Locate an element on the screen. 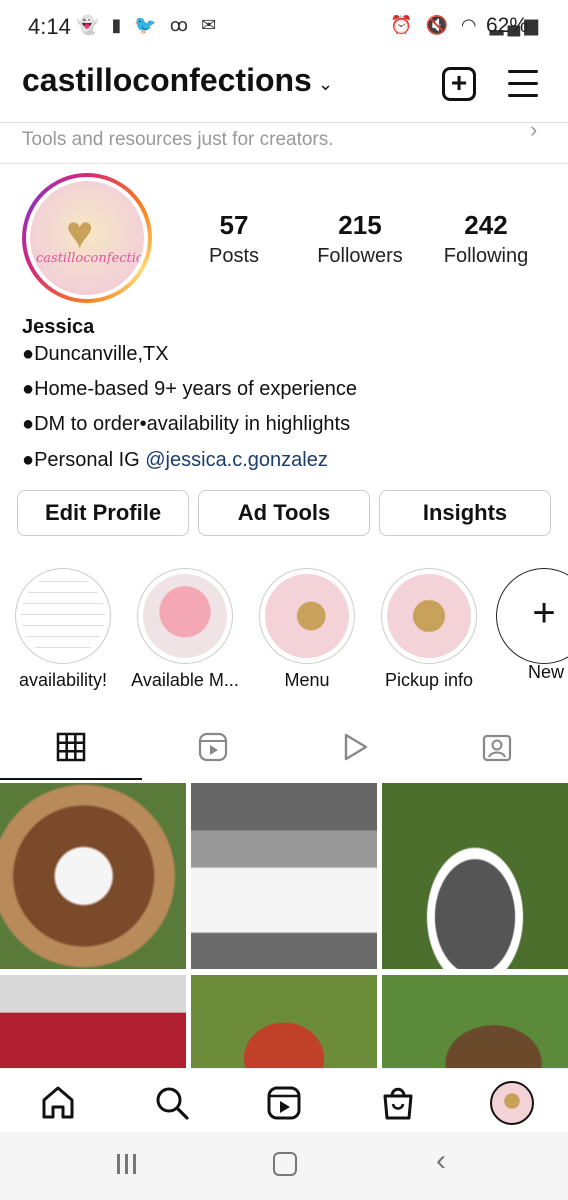 The width and height of the screenshot is (568, 1200). highlight-pickup-info: Pickup info is located at coordinates (429, 629).